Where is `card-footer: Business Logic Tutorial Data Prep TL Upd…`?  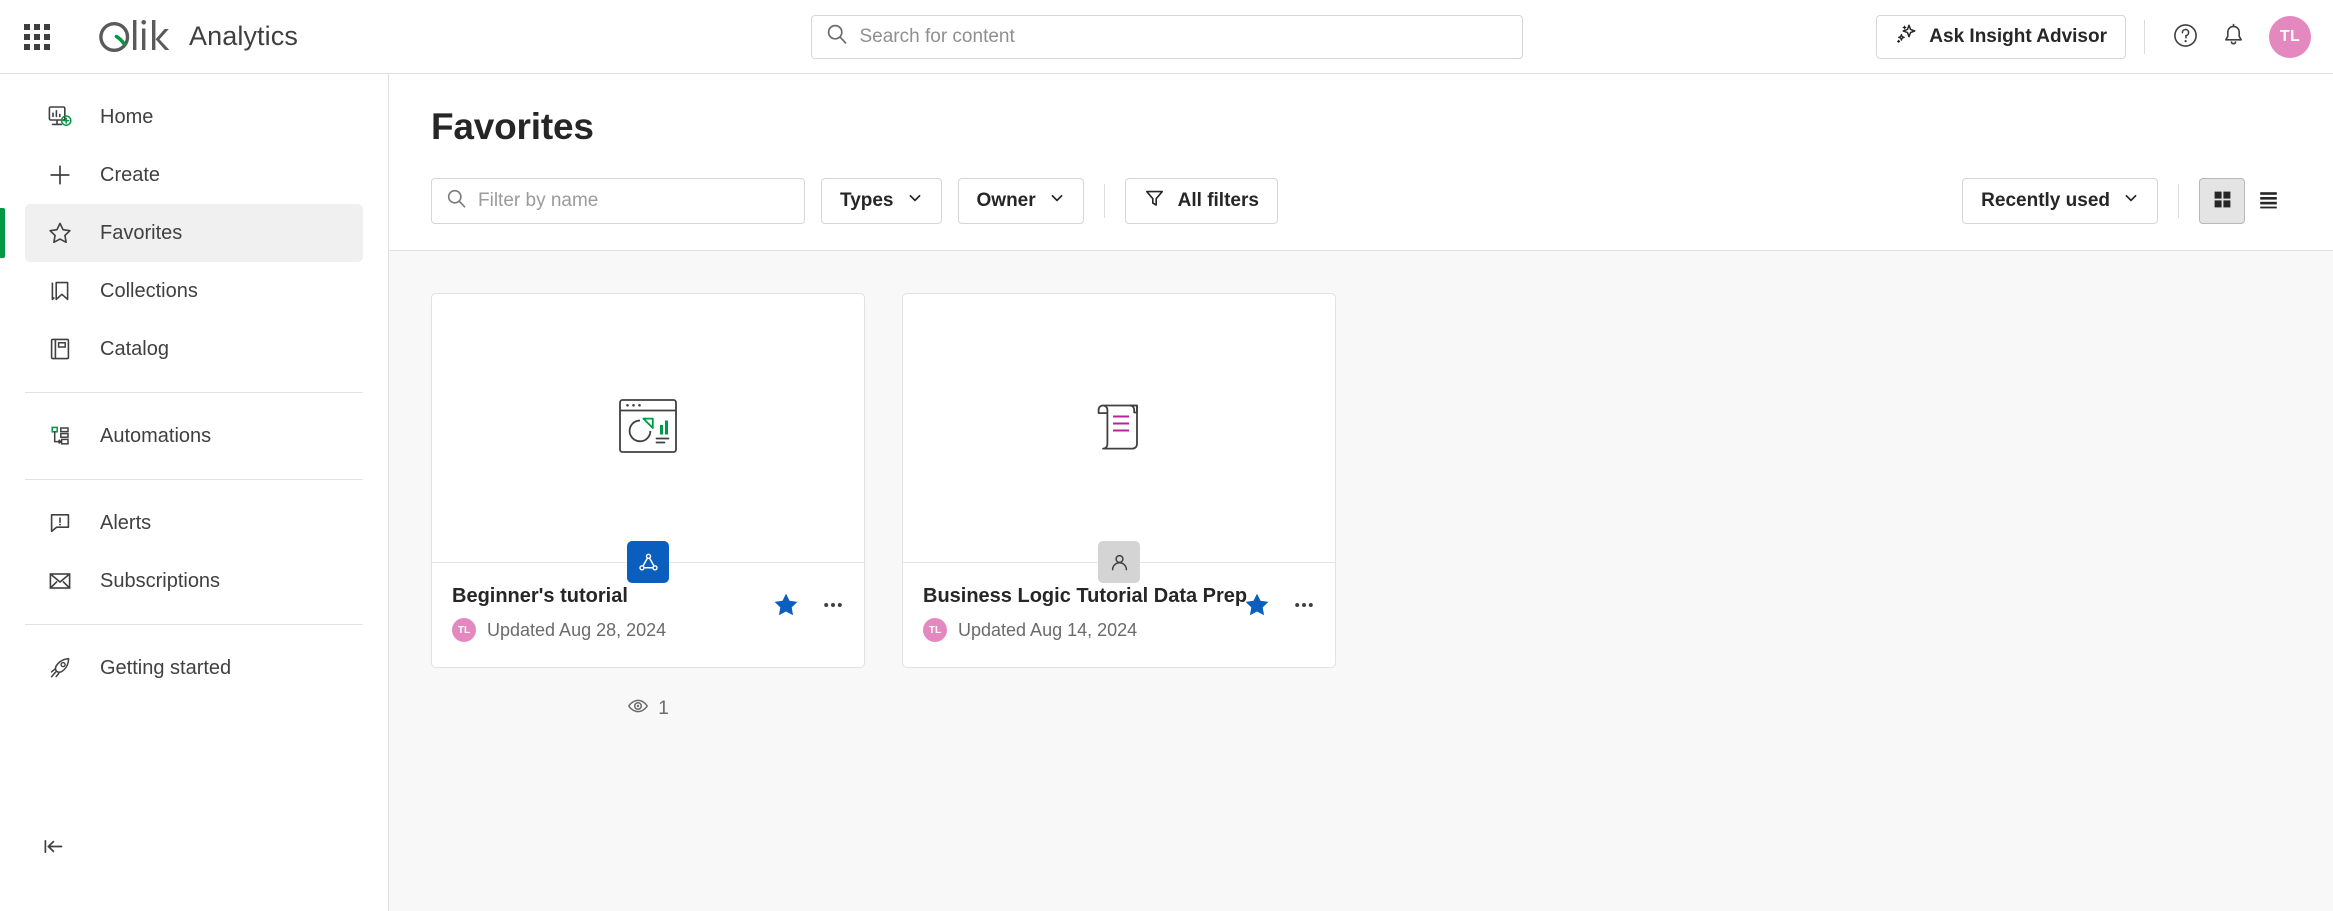 card-footer: Business Logic Tutorial Data Prep TL Upd… is located at coordinates (1119, 615).